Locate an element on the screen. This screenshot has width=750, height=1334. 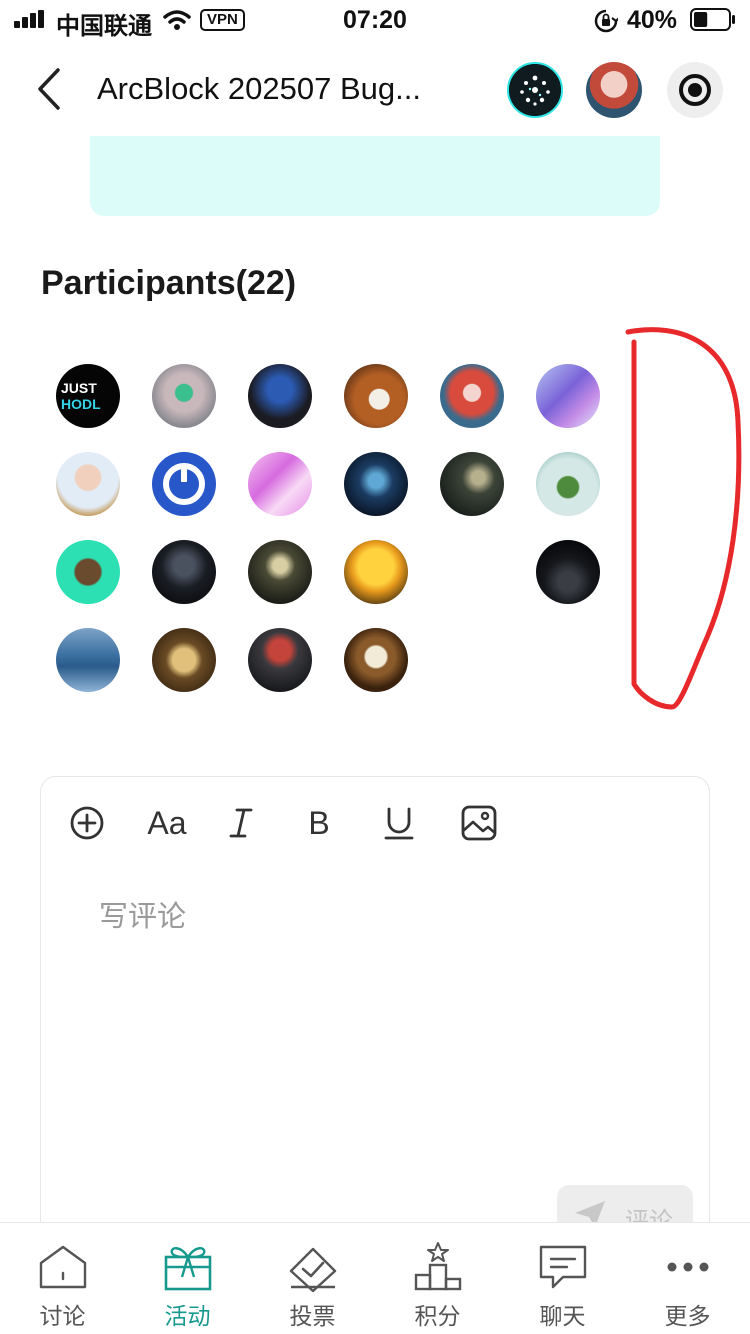
nav-item-points: 积分 is located at coordinates (437, 1278).